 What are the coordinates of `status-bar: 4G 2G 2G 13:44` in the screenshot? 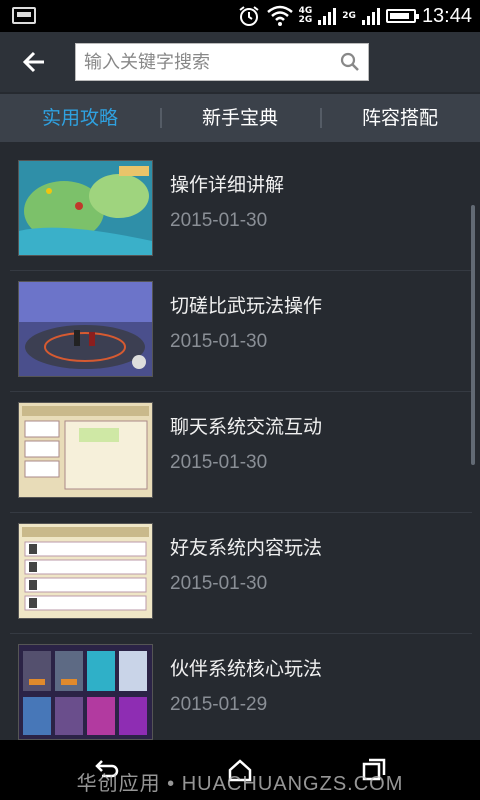 It's located at (240, 16).